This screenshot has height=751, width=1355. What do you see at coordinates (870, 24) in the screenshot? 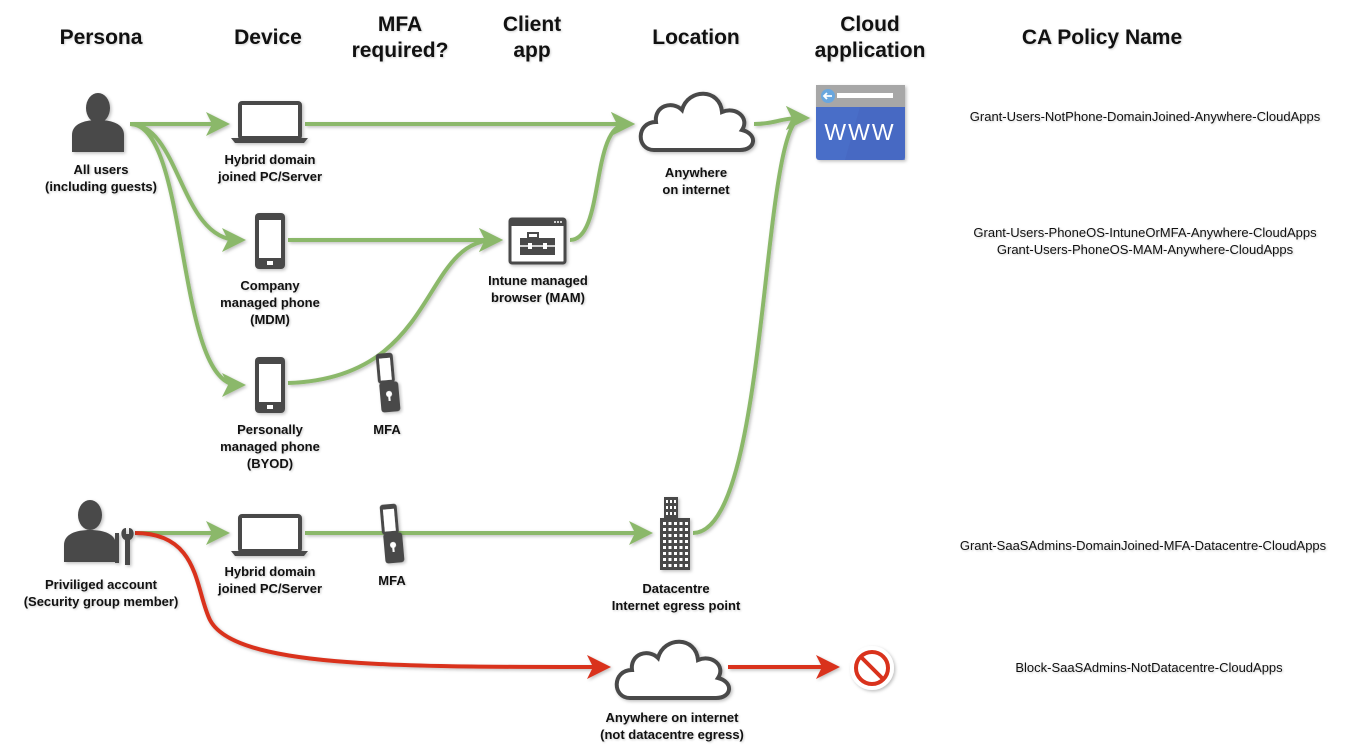
I see `header-cloud-line: Cloud` at bounding box center [870, 24].